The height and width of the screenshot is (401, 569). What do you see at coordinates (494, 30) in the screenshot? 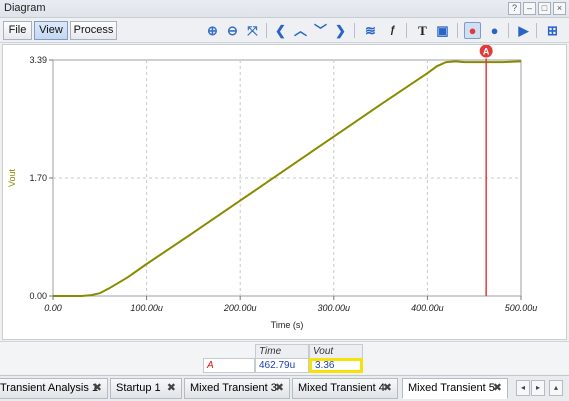
I see `cursor-b-icon: ●` at bounding box center [494, 30].